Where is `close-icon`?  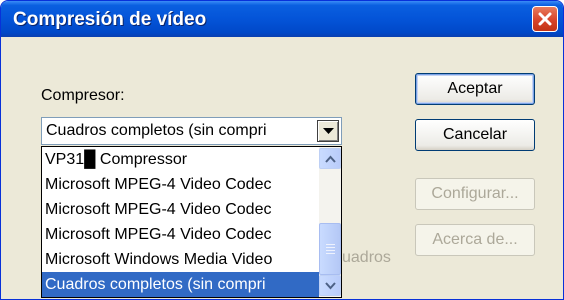
close-icon is located at coordinates (545, 19).